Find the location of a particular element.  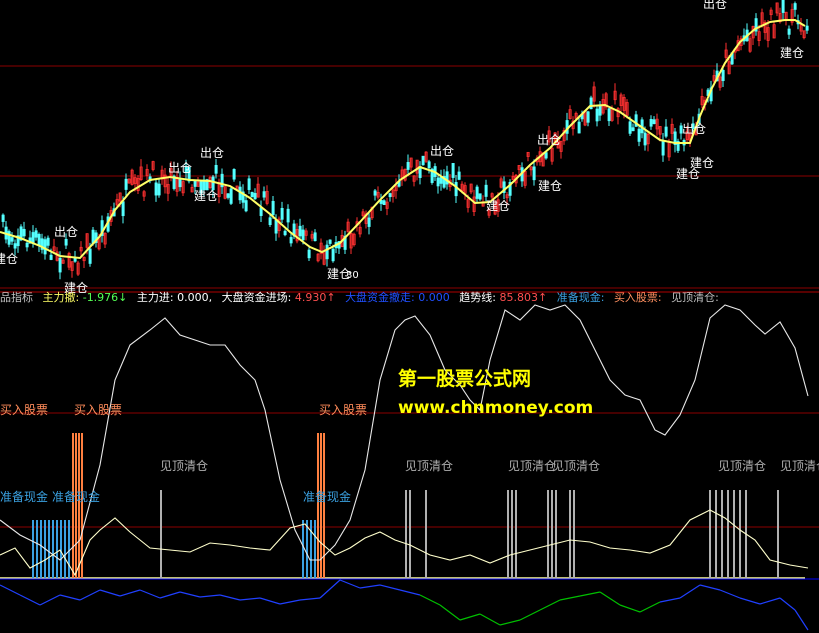

buy-label: 买入股票: is located at coordinates (637, 297).